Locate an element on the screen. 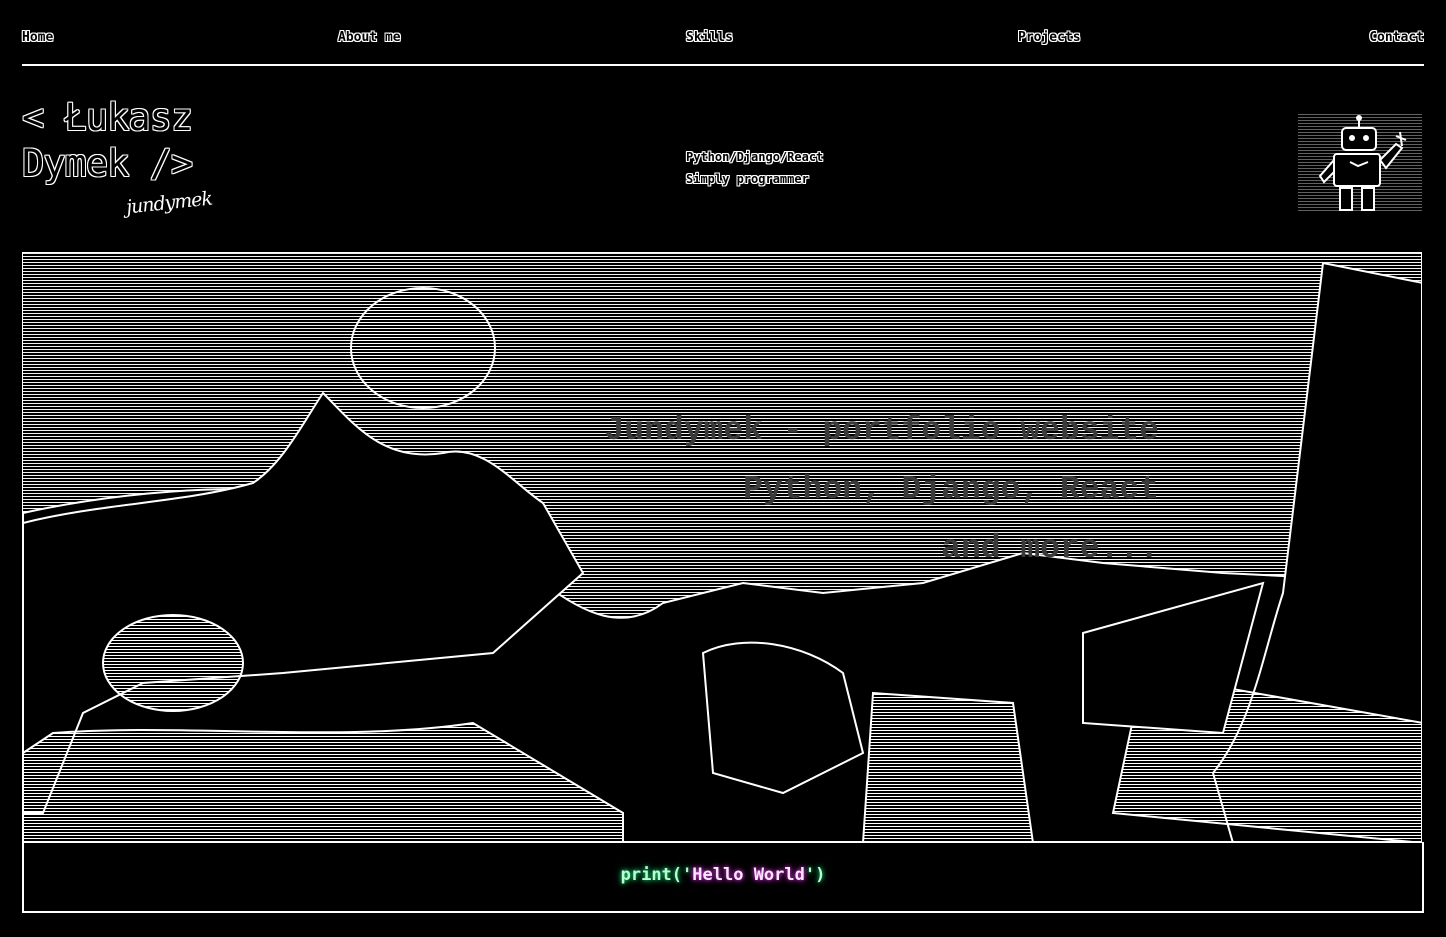 The height and width of the screenshot is (937, 1446). tagline: Python/Django/React Simply programmer is located at coordinates (754, 168).